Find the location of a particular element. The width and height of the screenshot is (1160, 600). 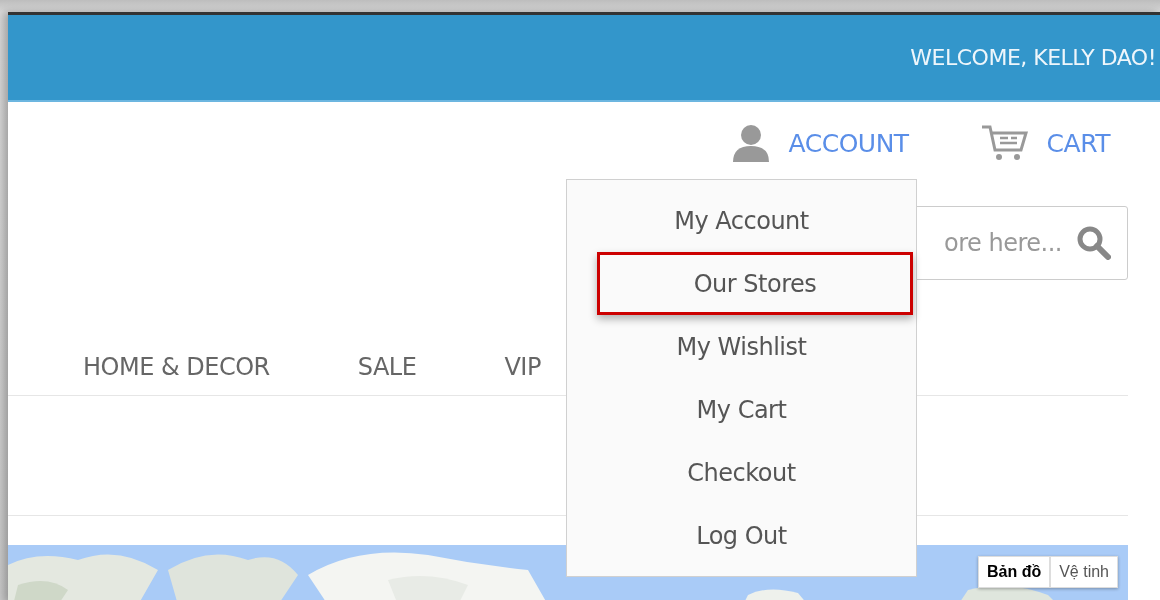

nav-link: VIP is located at coordinates (522, 367).